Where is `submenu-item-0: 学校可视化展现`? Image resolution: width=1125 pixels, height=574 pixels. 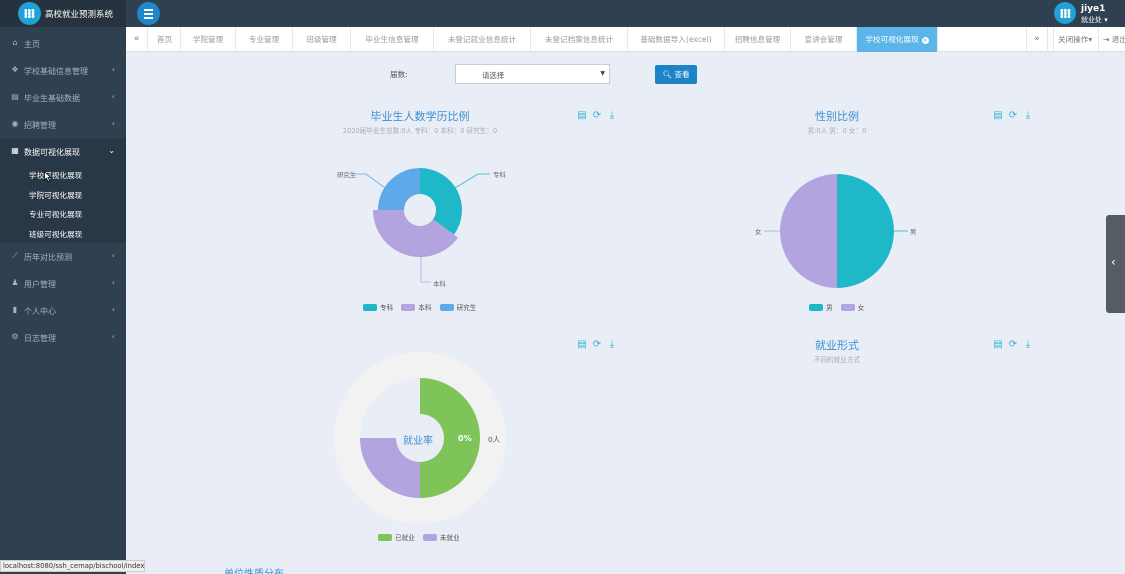 submenu-item-0: 学校可视化展现 is located at coordinates (63, 175).